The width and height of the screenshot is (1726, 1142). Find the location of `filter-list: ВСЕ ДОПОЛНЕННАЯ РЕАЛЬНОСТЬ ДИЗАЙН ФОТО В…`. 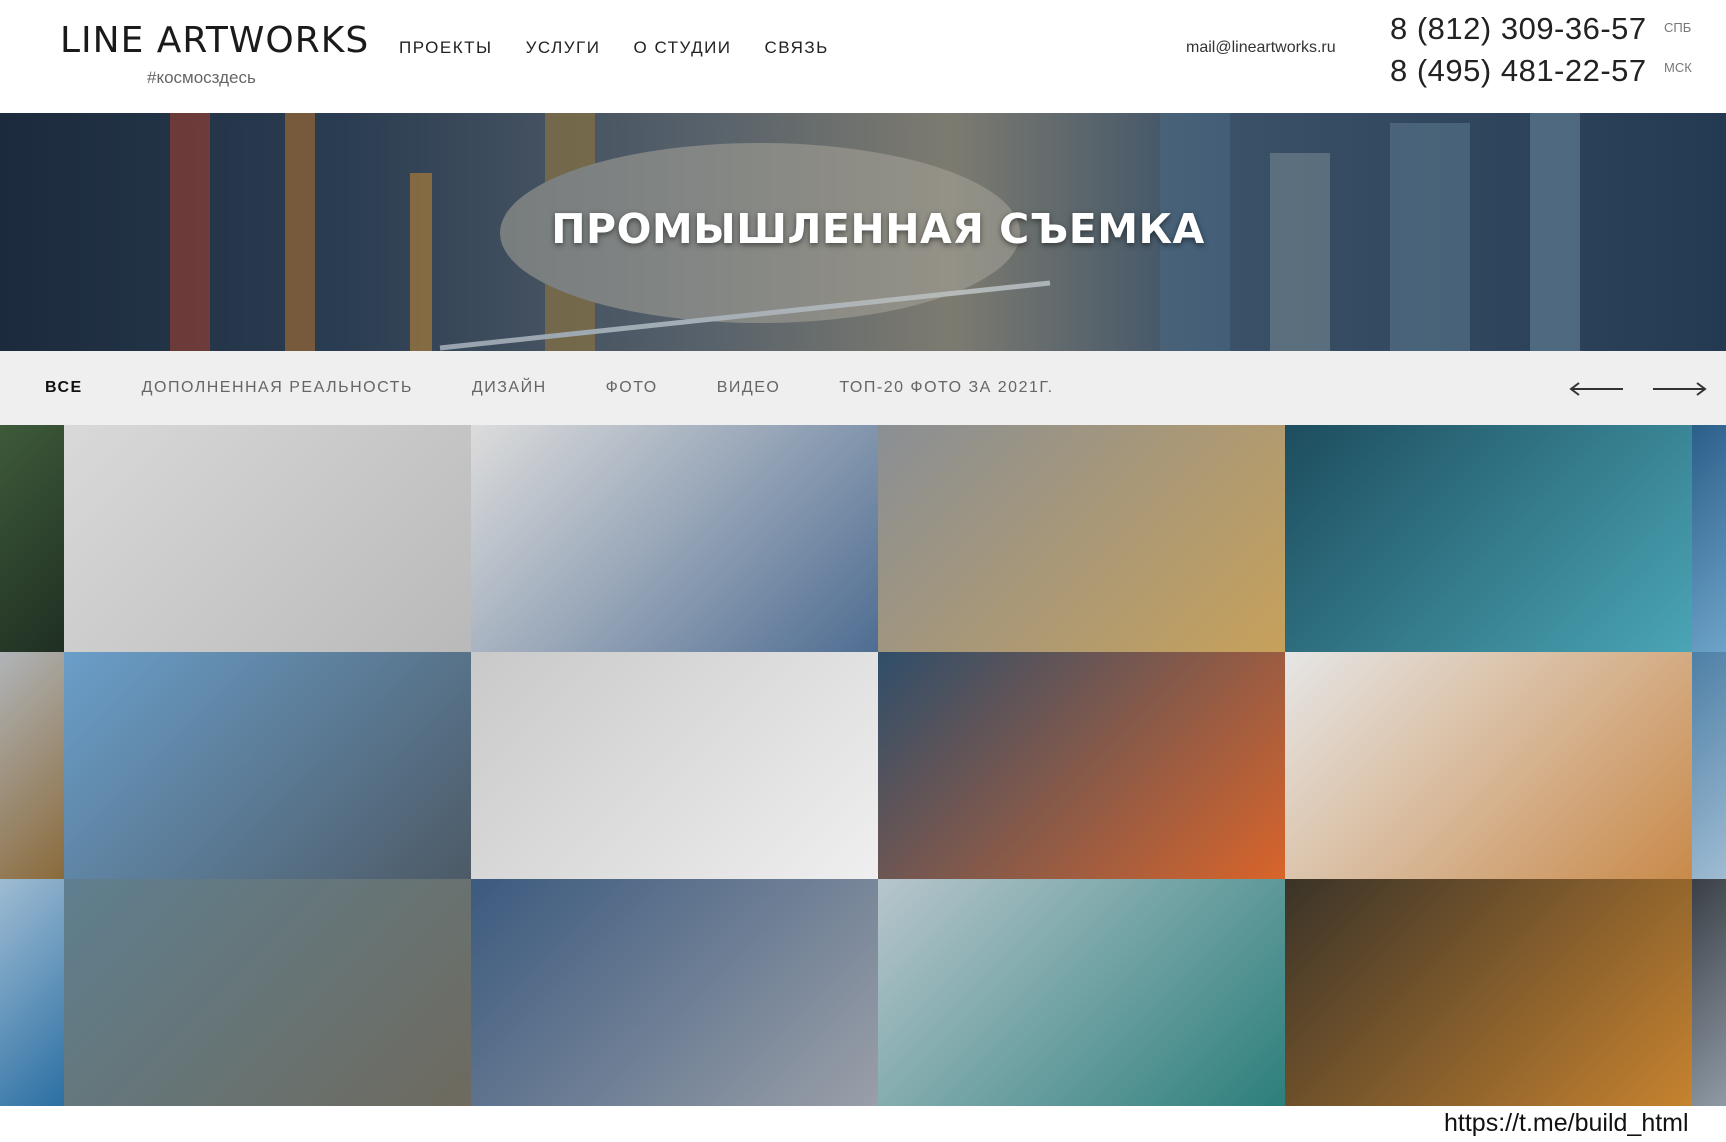

filter-list: ВСЕ ДОПОЛНЕННАЯ РЕАЛЬНОСТЬ ДИЗАЙН ФОТО В… is located at coordinates (579, 388).